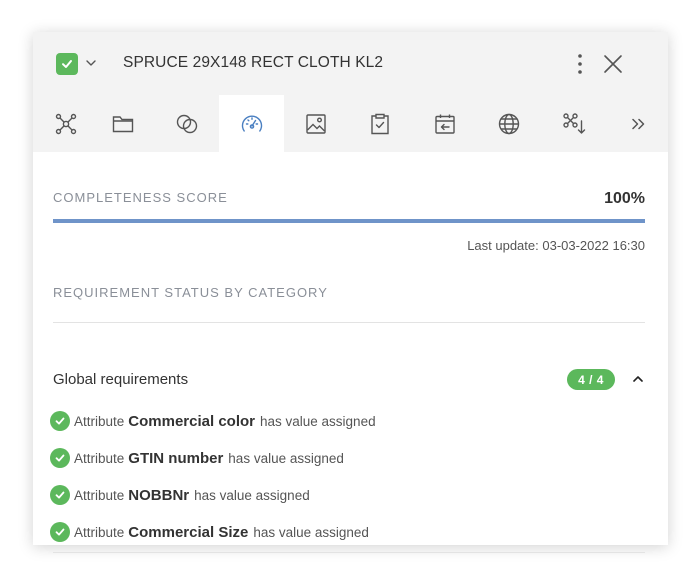 The width and height of the screenshot is (698, 580). I want to click on list-item: Attribute GTIN number has value assigned, so click(197, 458).